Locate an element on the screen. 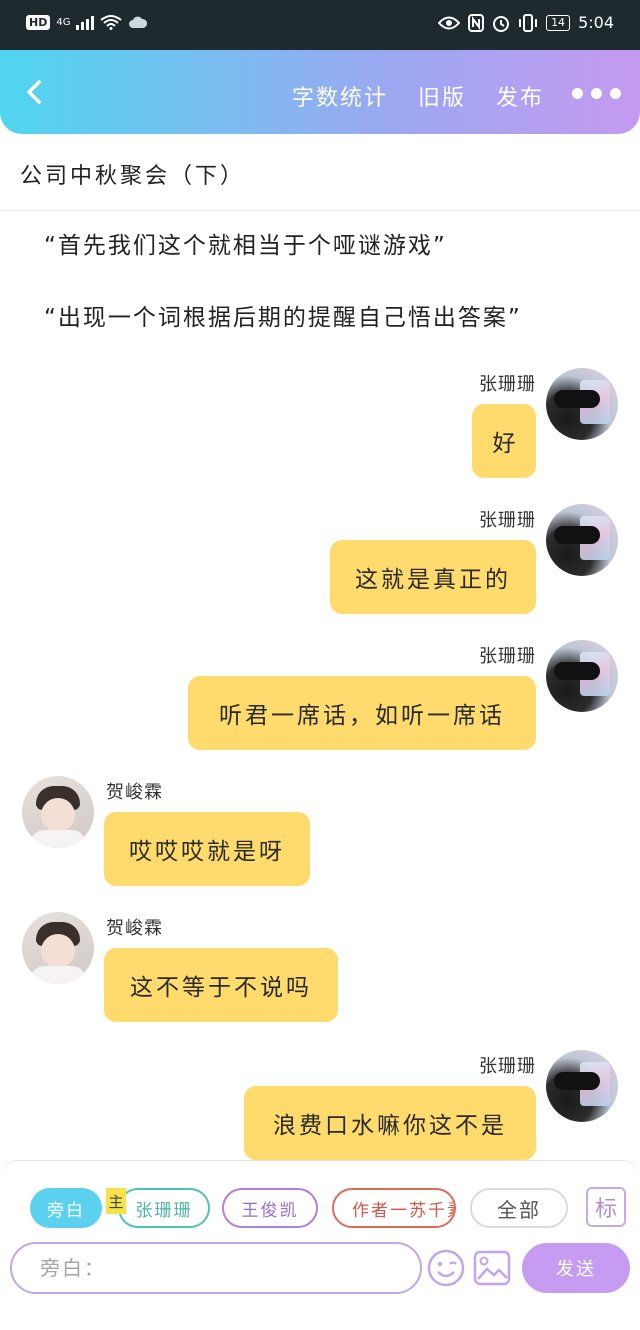  image-icon is located at coordinates (492, 1268).